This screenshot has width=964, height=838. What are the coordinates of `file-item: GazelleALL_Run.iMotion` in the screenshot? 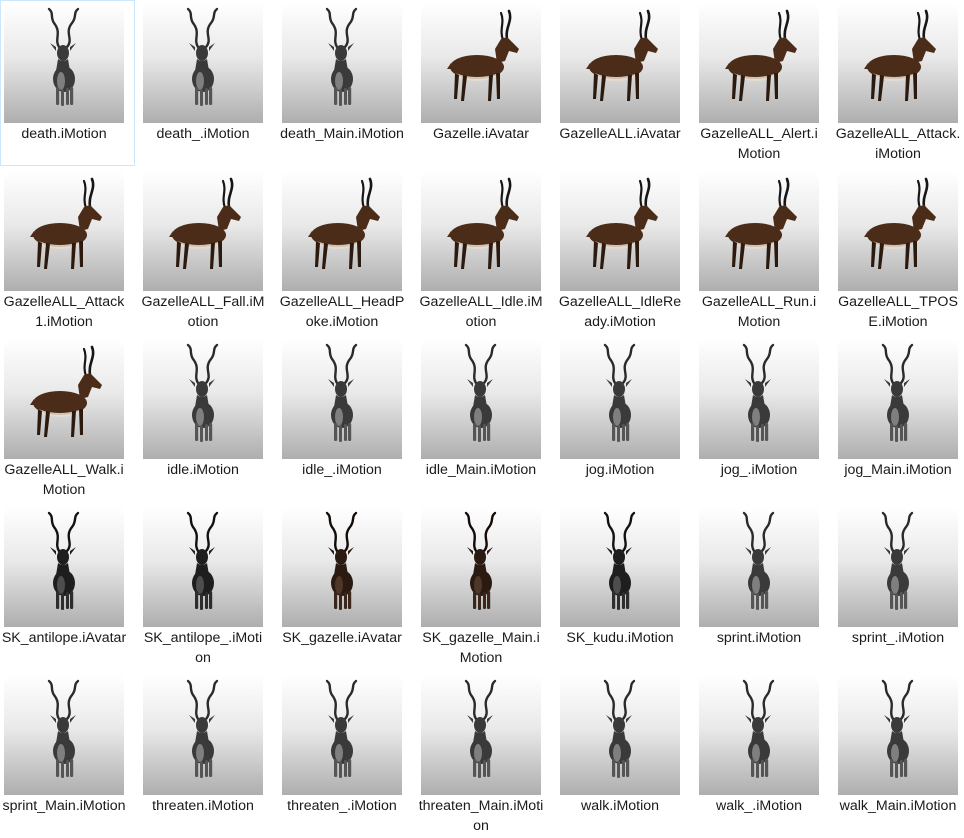 It's located at (762, 251).